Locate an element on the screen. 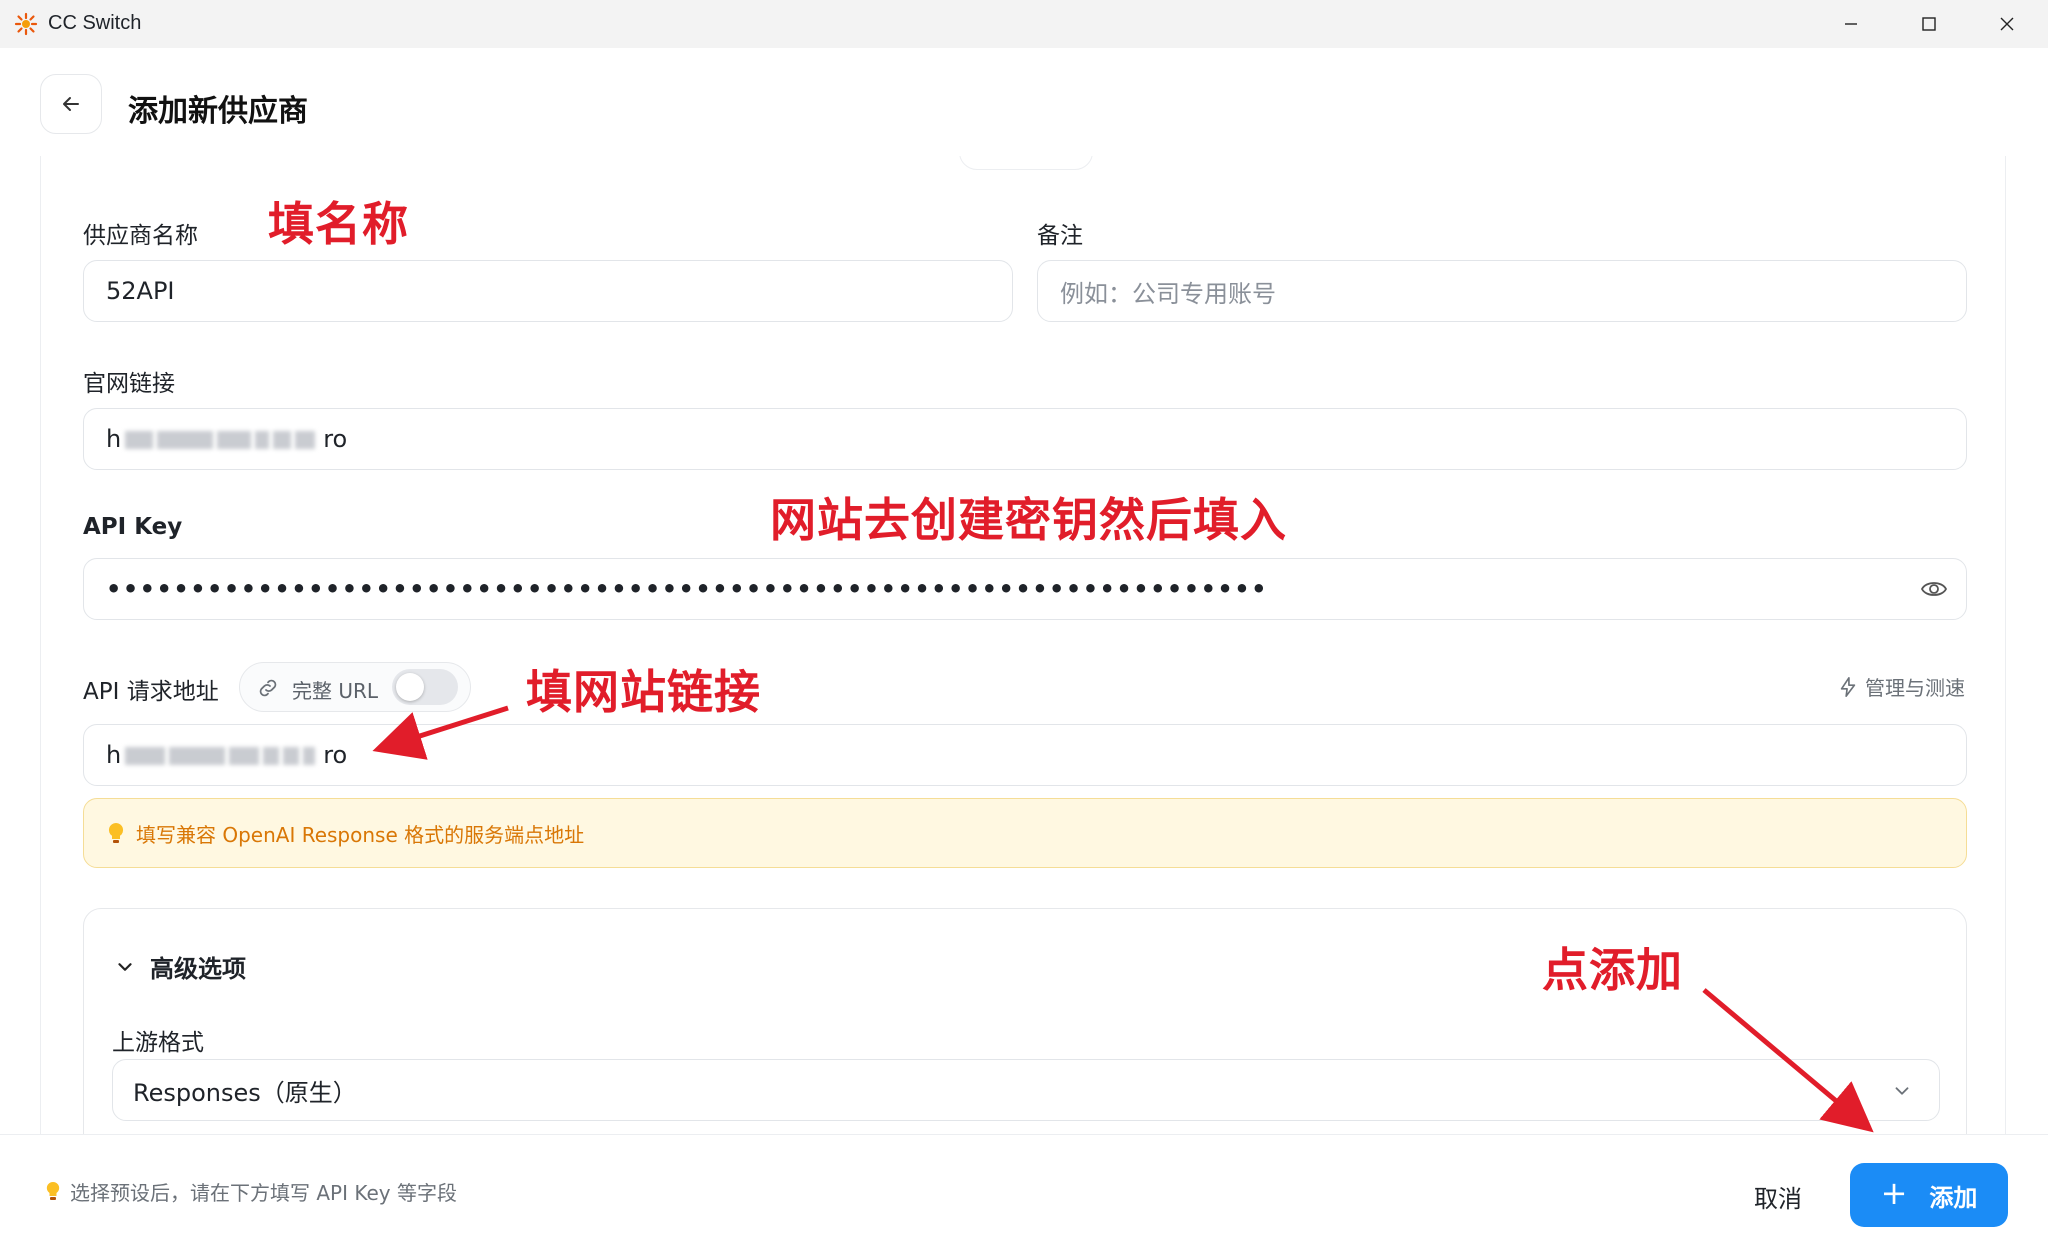 This screenshot has width=2048, height=1250. page-title: 添加新供应商 is located at coordinates (218, 111).